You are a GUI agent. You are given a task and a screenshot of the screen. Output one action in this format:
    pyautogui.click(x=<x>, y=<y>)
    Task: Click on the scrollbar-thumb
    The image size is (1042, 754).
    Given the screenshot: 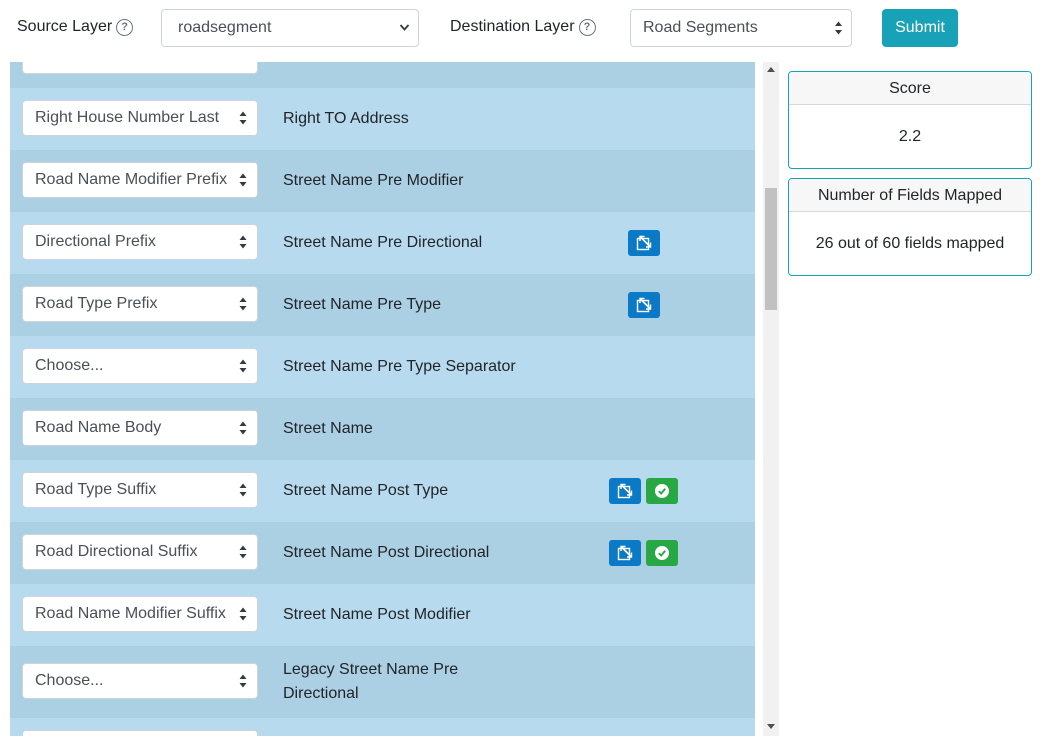 What is the action you would take?
    pyautogui.click(x=771, y=249)
    